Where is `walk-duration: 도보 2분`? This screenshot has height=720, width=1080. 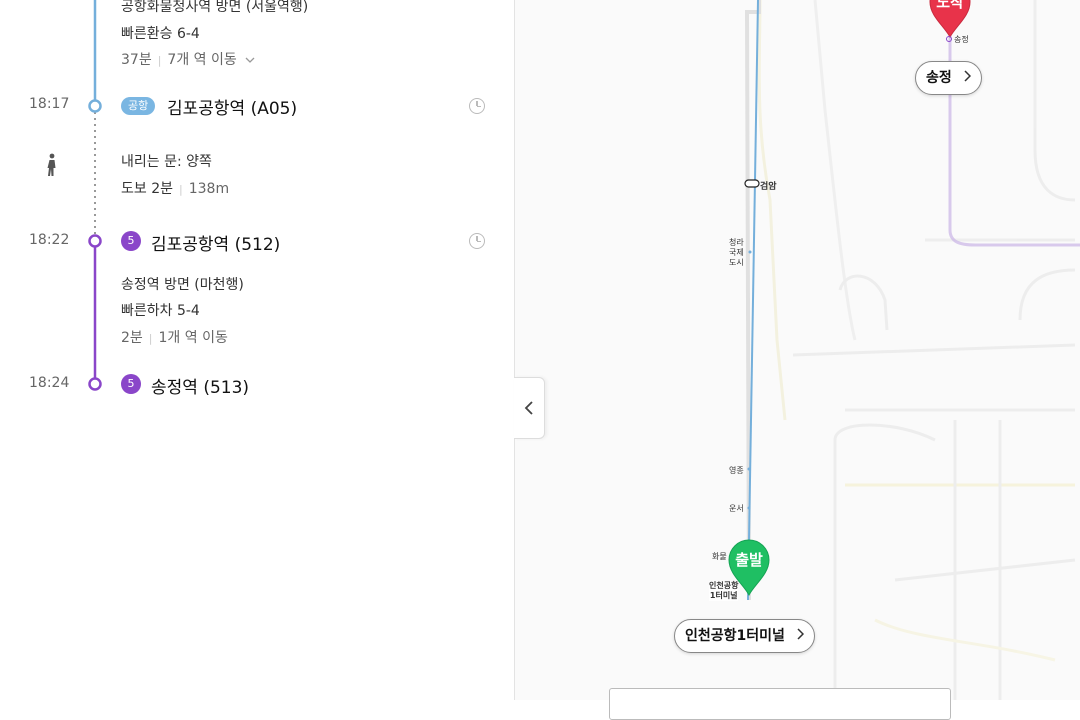
walk-duration: 도보 2분 is located at coordinates (147, 189).